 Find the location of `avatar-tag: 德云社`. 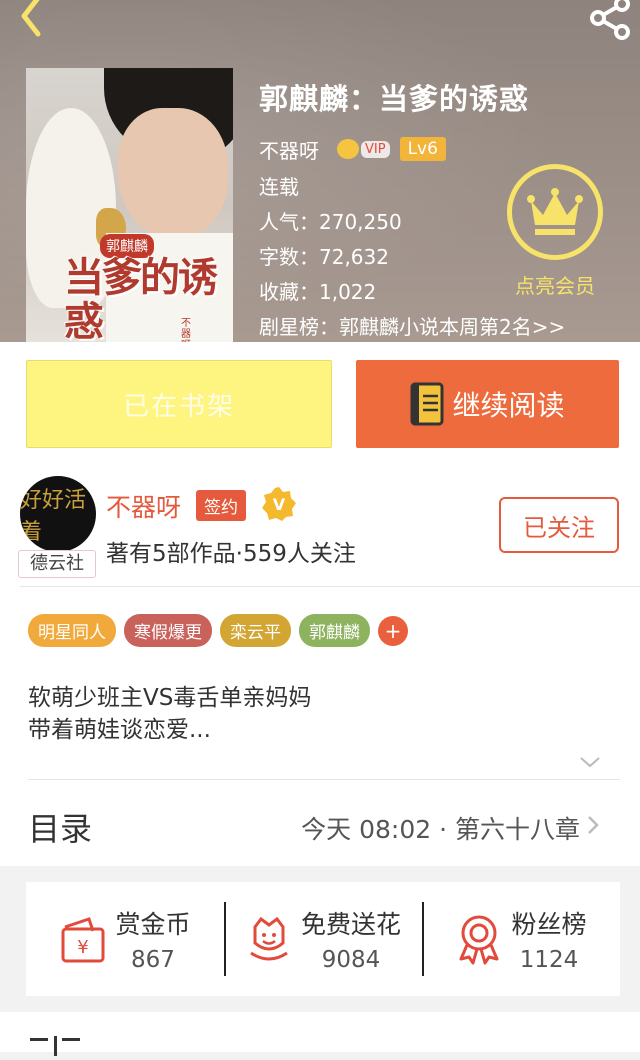

avatar-tag: 德云社 is located at coordinates (57, 564).